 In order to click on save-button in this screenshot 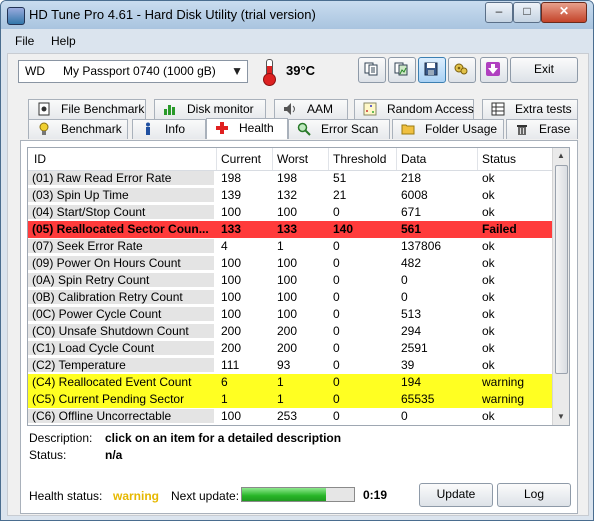, I will do `click(432, 70)`.